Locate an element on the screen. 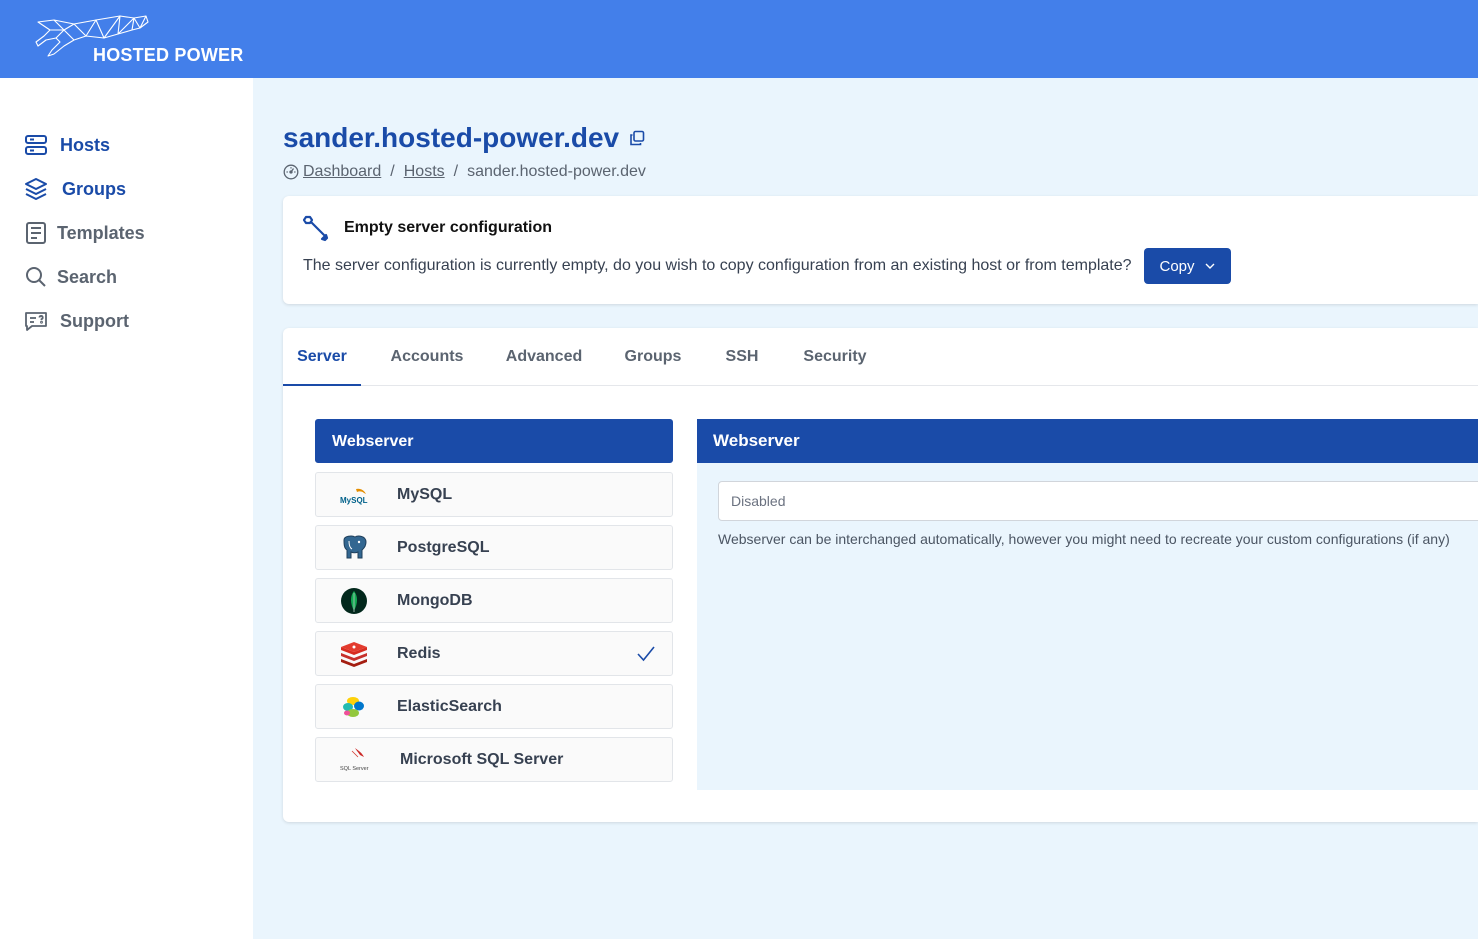 The image size is (1478, 939). mysql-logo-icon: MySQL is located at coordinates (354, 496).